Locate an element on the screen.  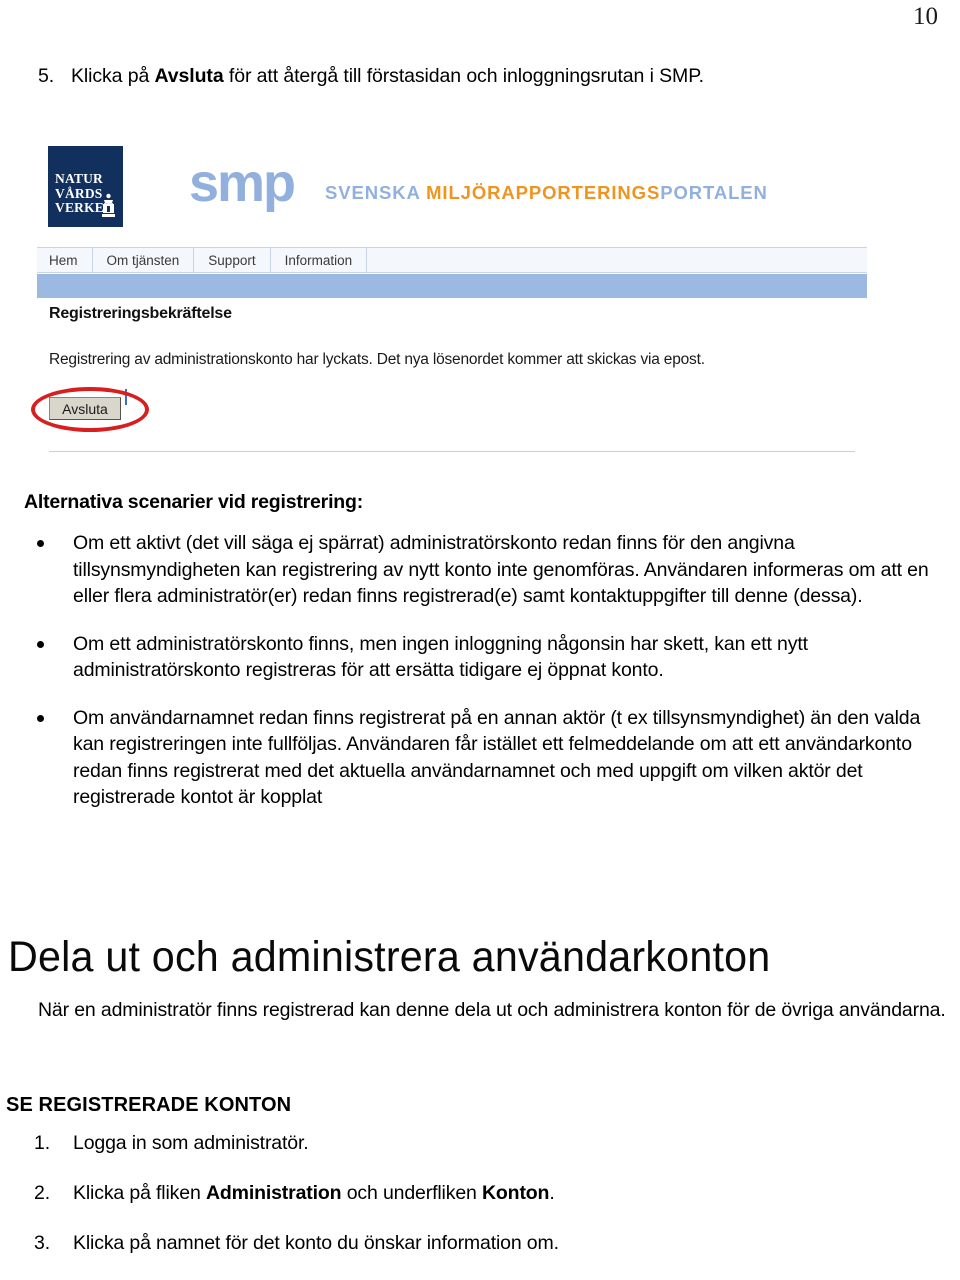
step-text-before: Klicka på is located at coordinates (113, 76).